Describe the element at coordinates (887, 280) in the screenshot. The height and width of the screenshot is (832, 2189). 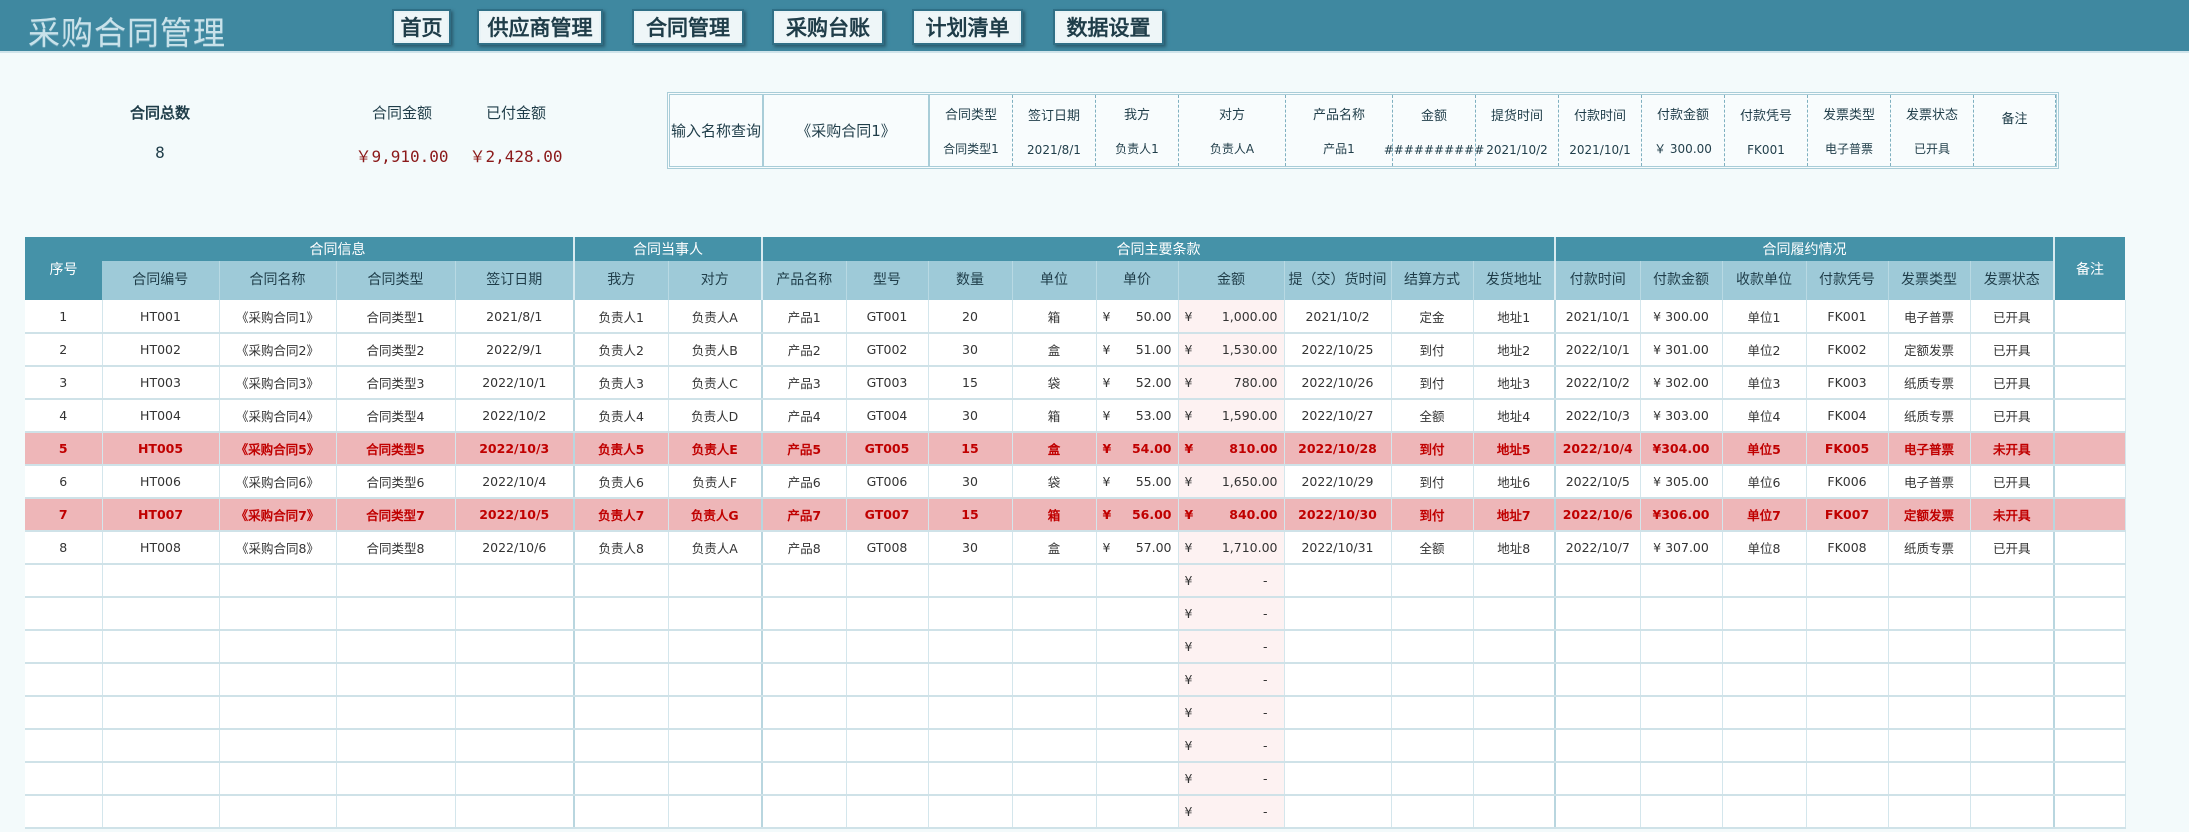
I see `column-header: 型号` at that location.